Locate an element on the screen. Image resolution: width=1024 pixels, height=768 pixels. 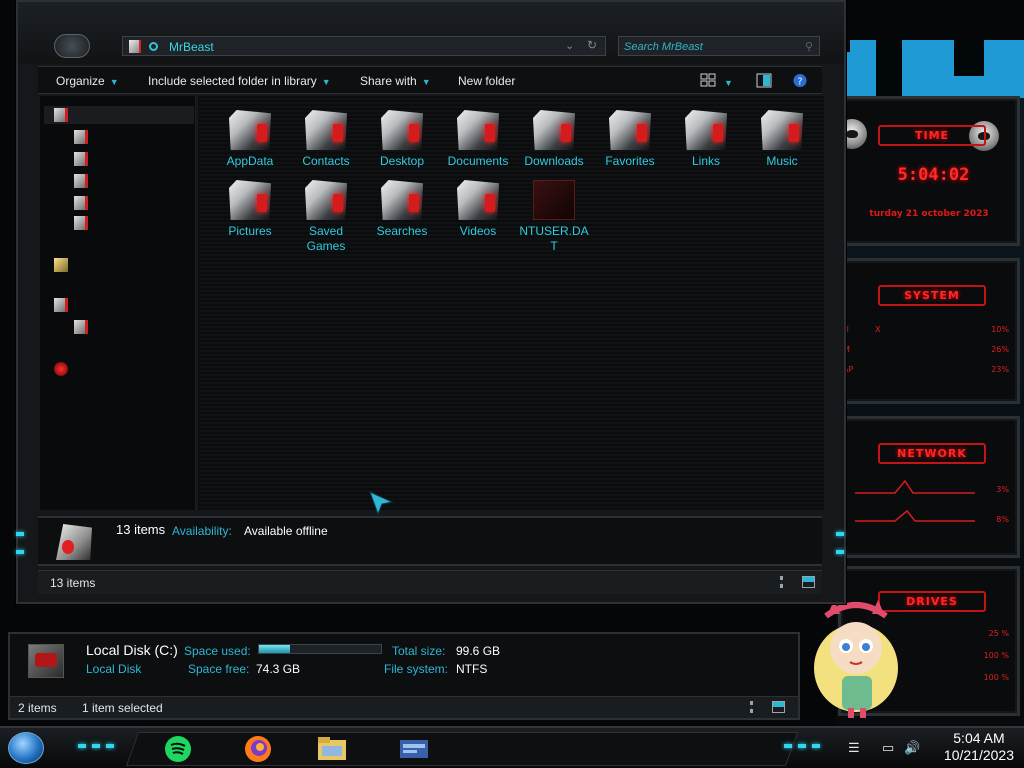
search-box: ⚲ is located at coordinates (719, 46).